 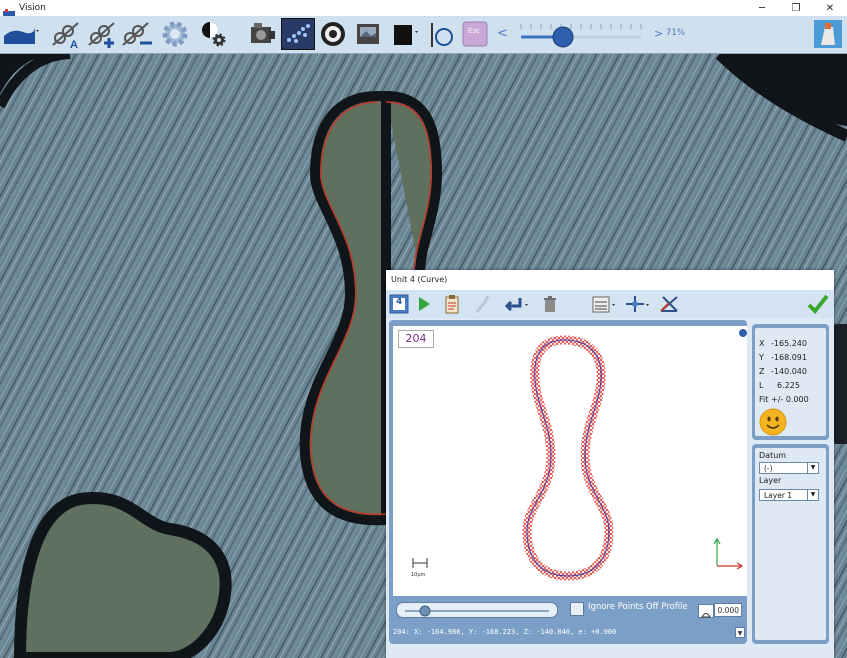 I want to click on esc-key-button: Esc, so click(x=475, y=34).